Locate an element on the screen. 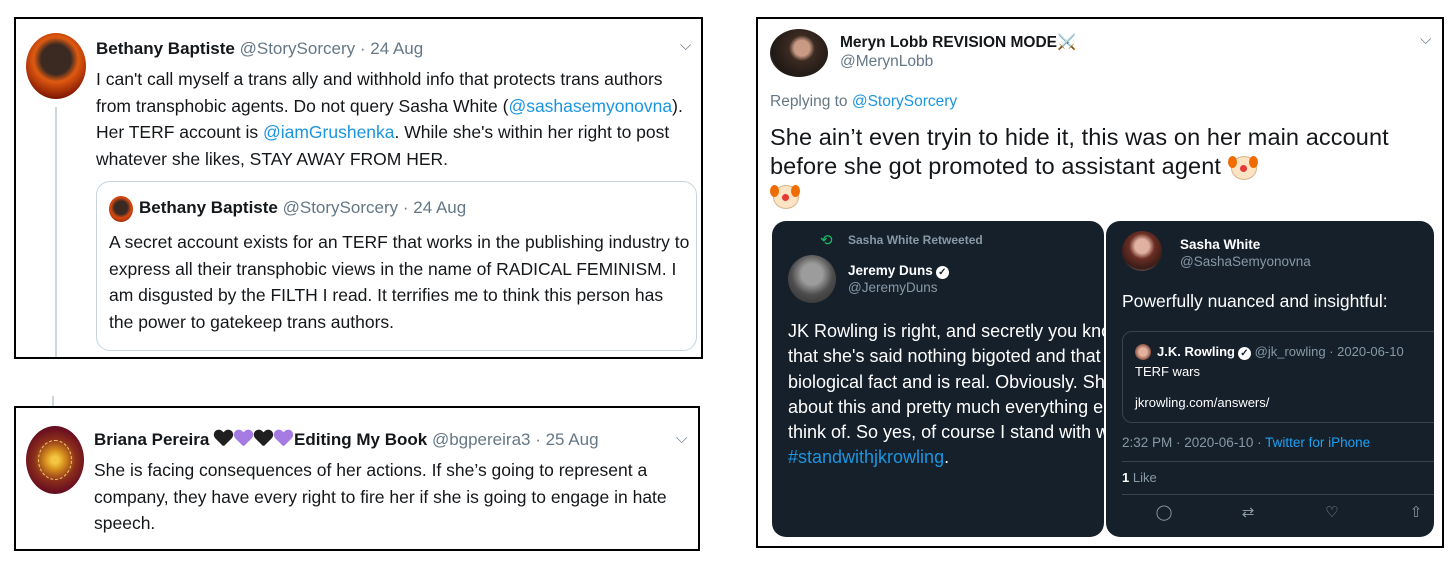 This screenshot has height=576, width=1456. card-author-handle: @SashaSemyonovna is located at coordinates (1245, 261).